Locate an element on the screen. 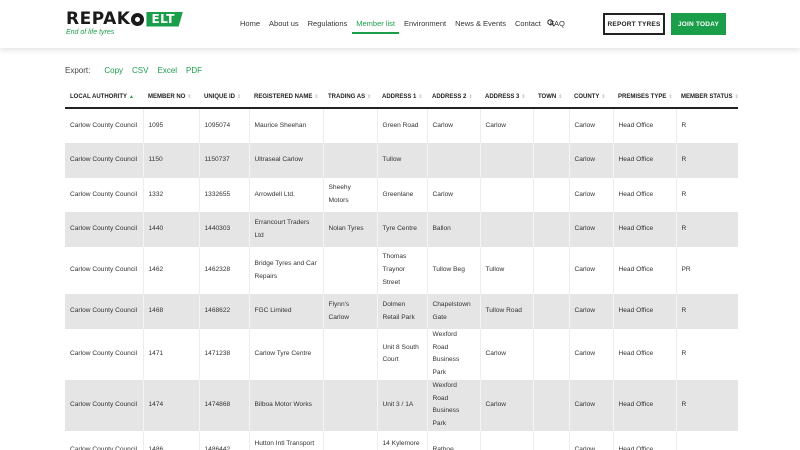  search-icon is located at coordinates (551, 23).